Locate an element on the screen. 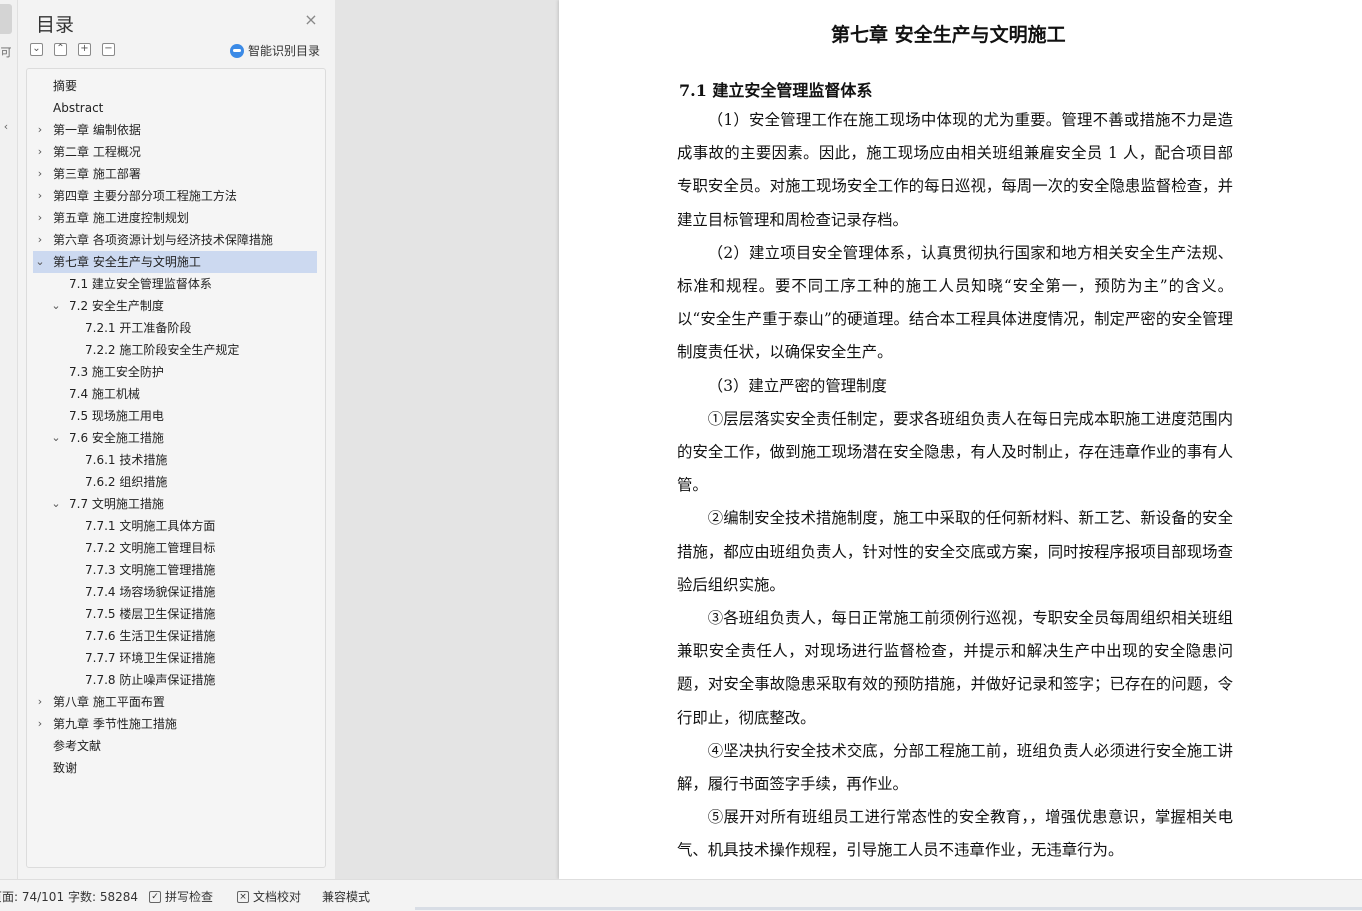  toc-item: ⌄ 第七章 安全生产与文明施工 is located at coordinates (175, 262).